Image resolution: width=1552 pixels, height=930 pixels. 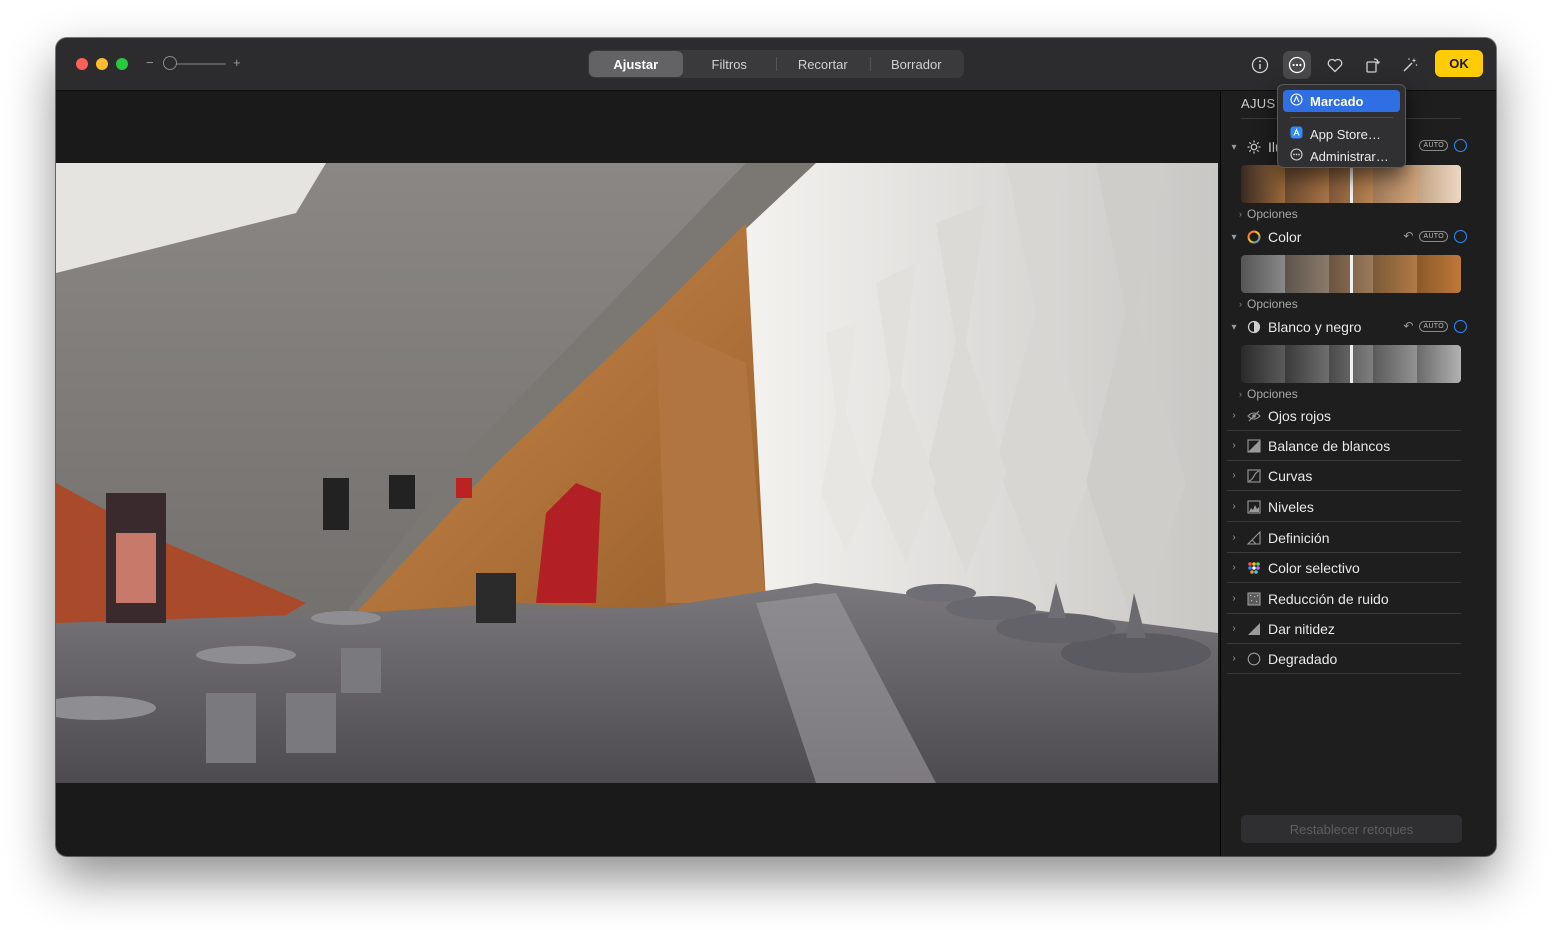 I want to click on tool-balance-de-blancos: › Balance de blancos, so click(x=1344, y=446).